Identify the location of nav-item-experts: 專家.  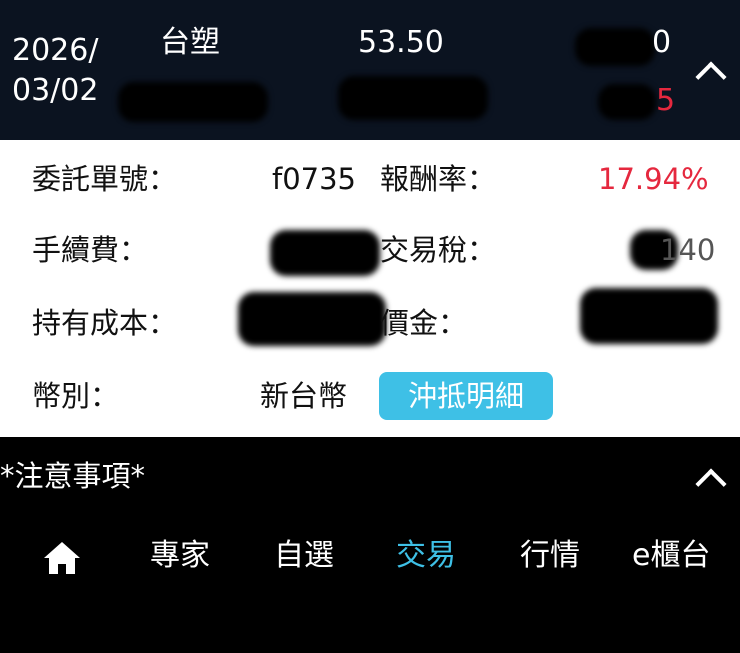
(180, 556).